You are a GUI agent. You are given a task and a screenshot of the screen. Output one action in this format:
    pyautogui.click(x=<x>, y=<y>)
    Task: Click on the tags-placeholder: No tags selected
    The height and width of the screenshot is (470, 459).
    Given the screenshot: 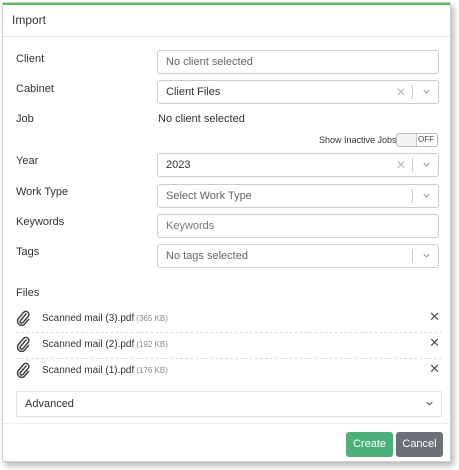 What is the action you would take?
    pyautogui.click(x=207, y=256)
    